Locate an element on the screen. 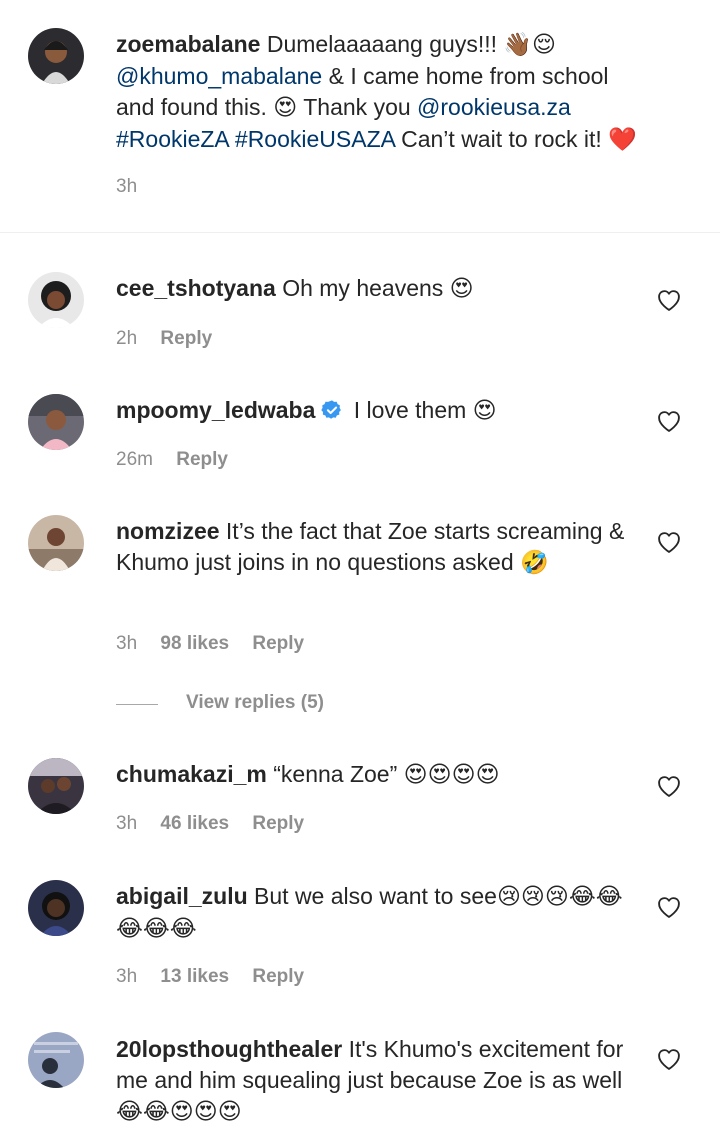 Image resolution: width=720 pixels, height=1148 pixels. comment-username: 20lopsthoughthealer is located at coordinates (229, 1049).